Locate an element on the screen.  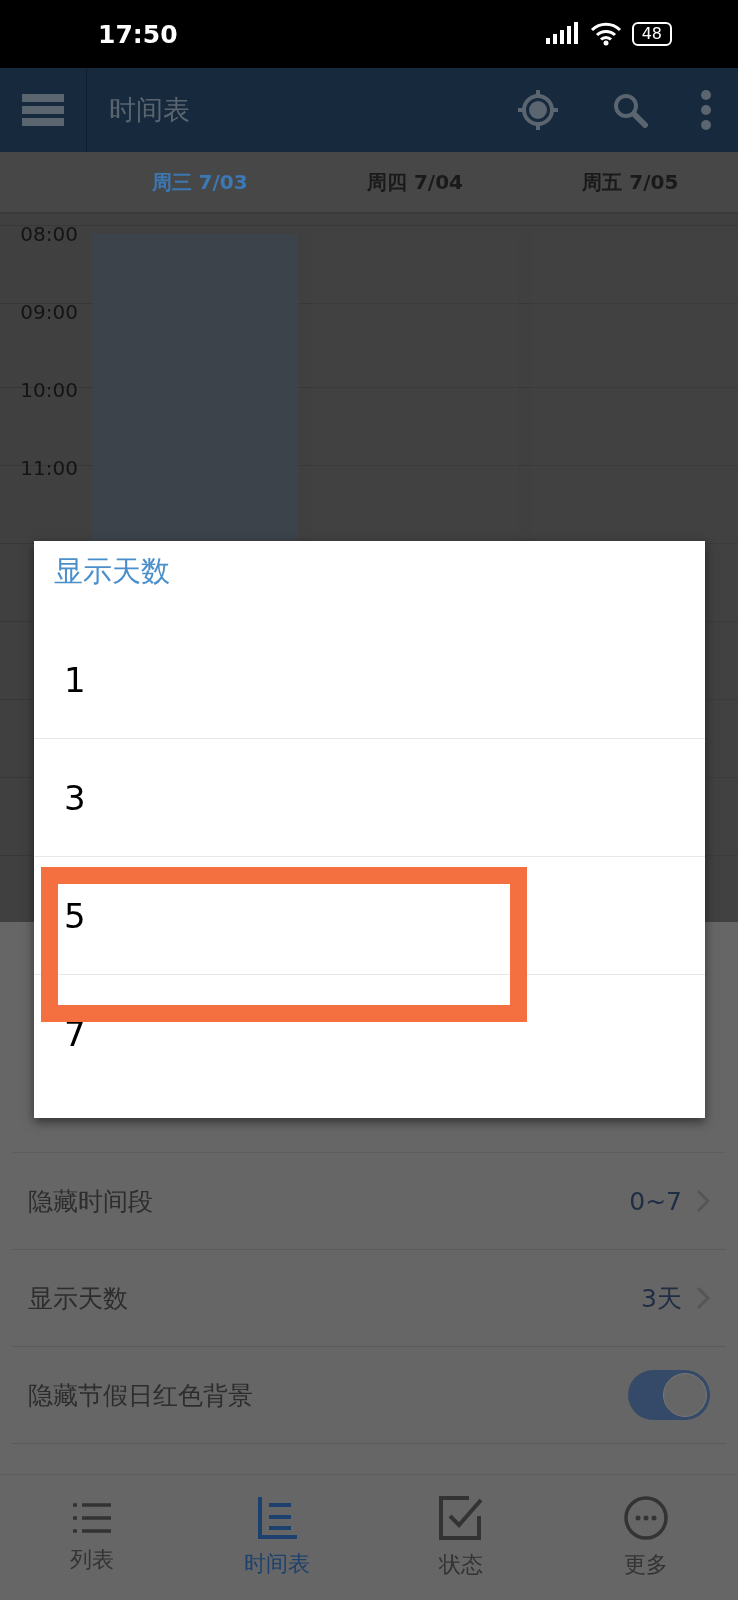
list-icon is located at coordinates (92, 1517).